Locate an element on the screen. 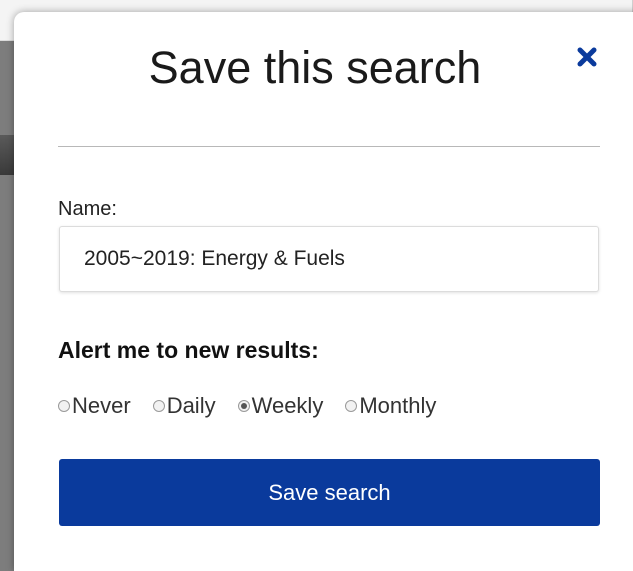  save-search-button: Save search is located at coordinates (329, 492).